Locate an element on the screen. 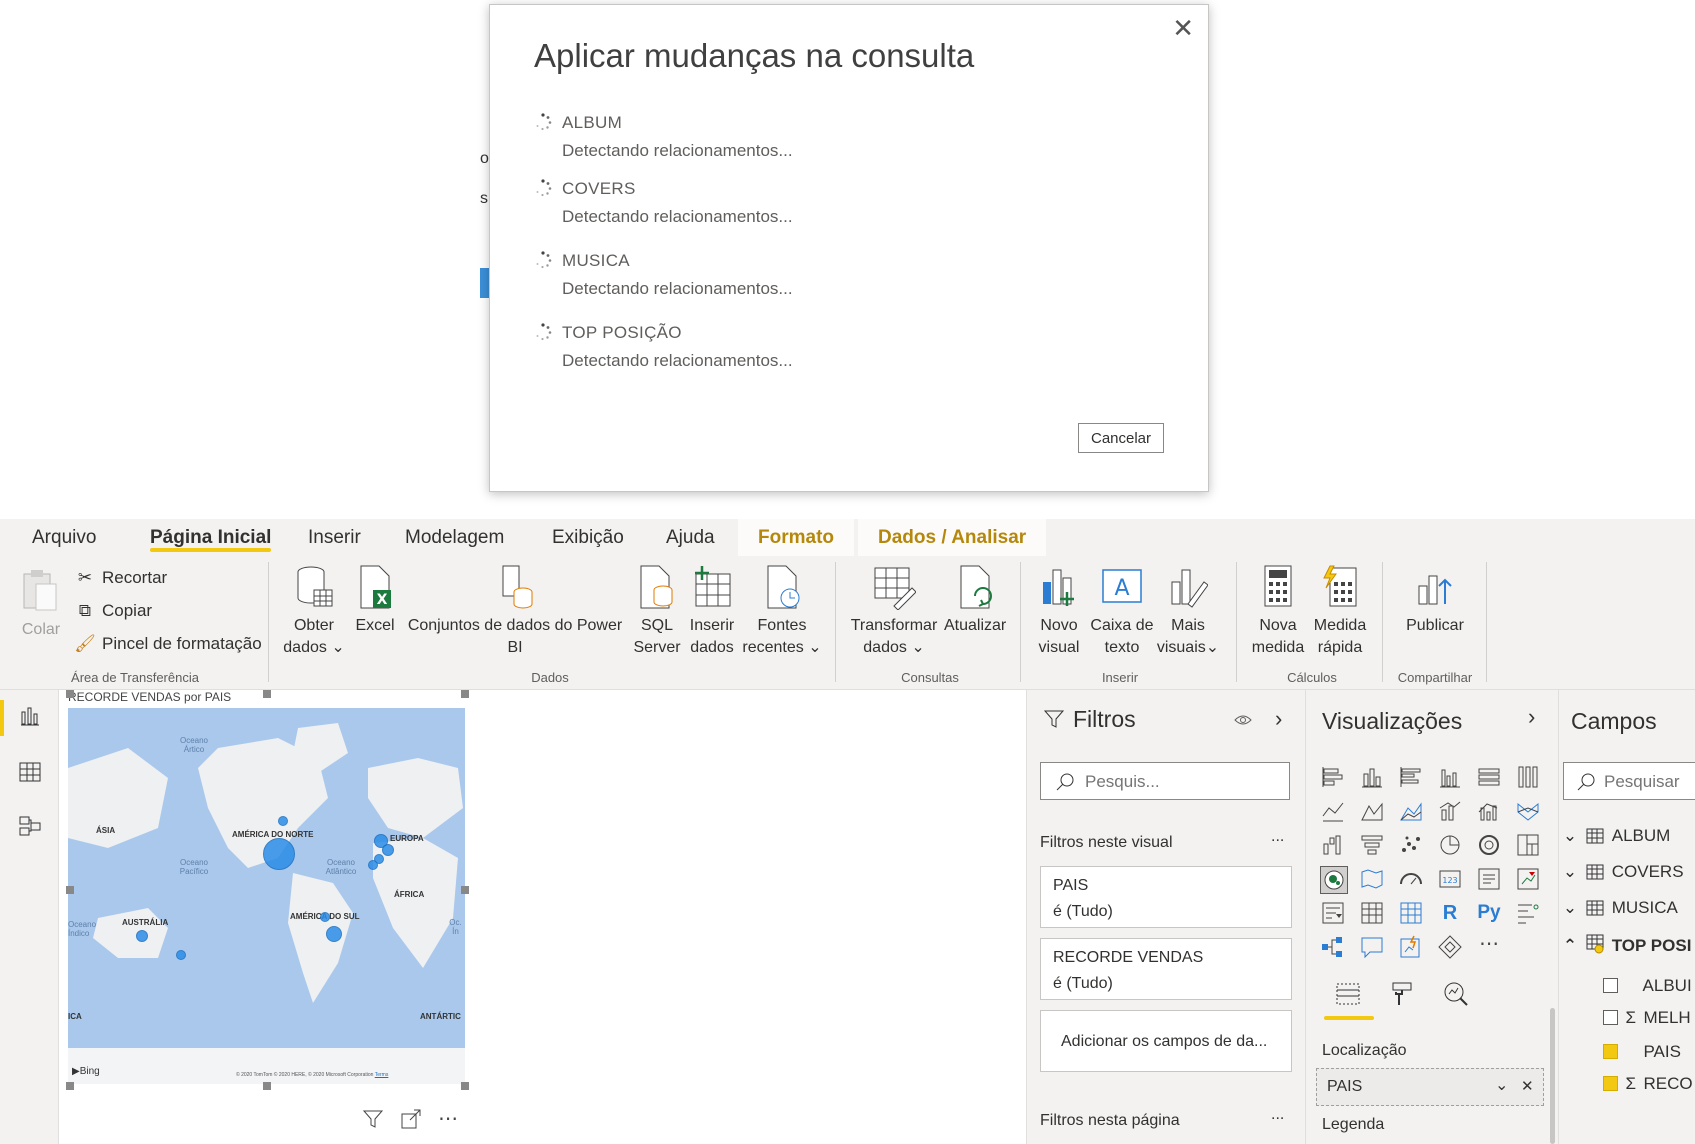 This screenshot has width=1695, height=1144. enter-data-button: Inserir dados is located at coordinates (712, 611).